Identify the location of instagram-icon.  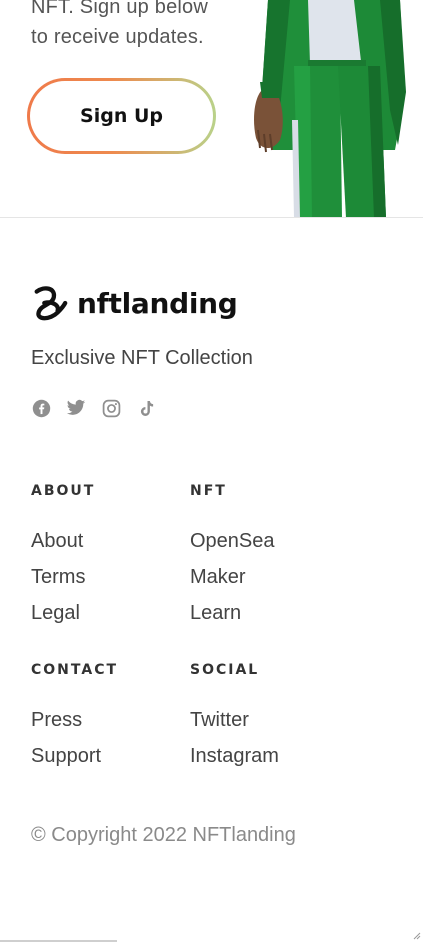
(111, 408).